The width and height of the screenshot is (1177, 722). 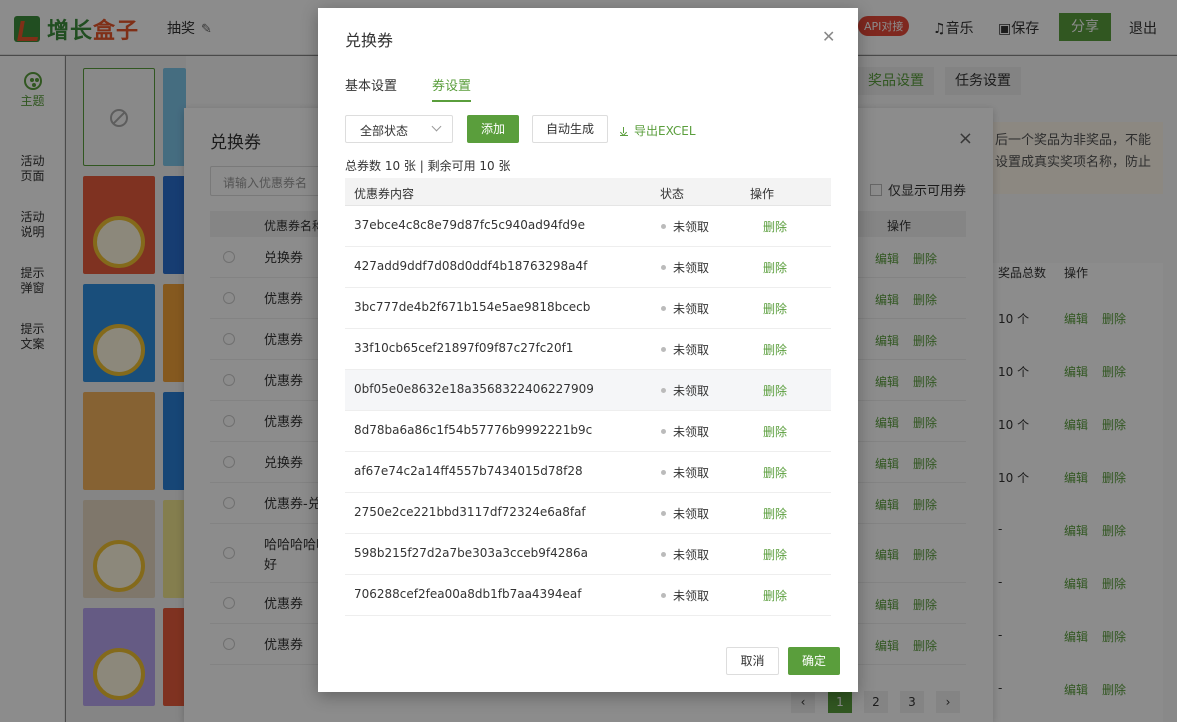 I want to click on tab-basic-settings: 基本设置, so click(x=371, y=87).